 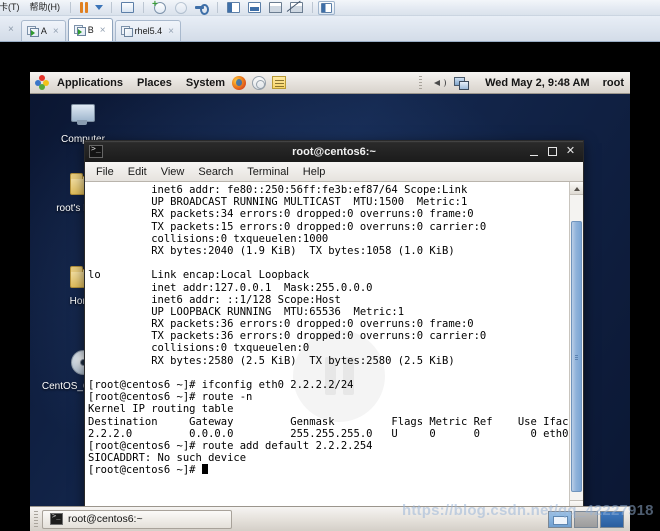 What do you see at coordinates (205, 83) in the screenshot?
I see `menu-system: System` at bounding box center [205, 83].